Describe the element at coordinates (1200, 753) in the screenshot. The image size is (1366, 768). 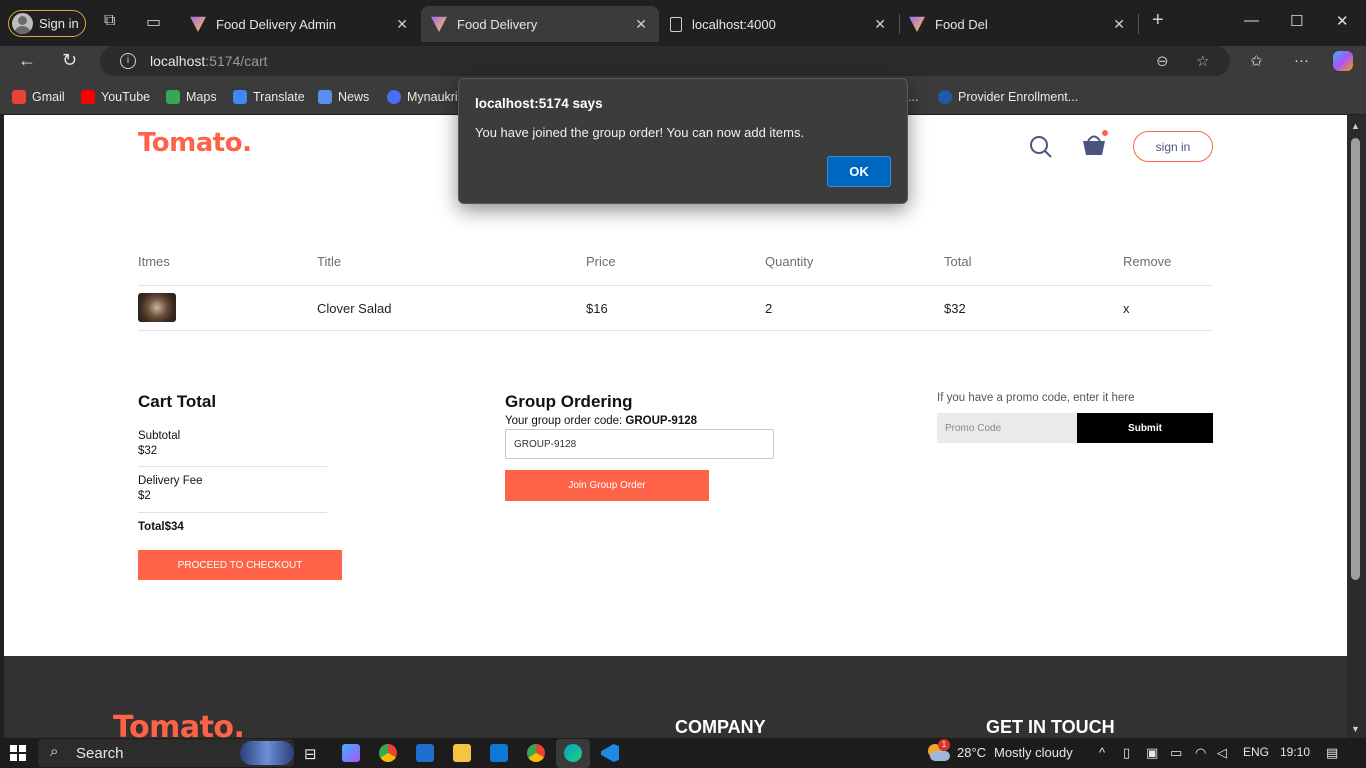
I see `wifi-icon: ◠` at that location.